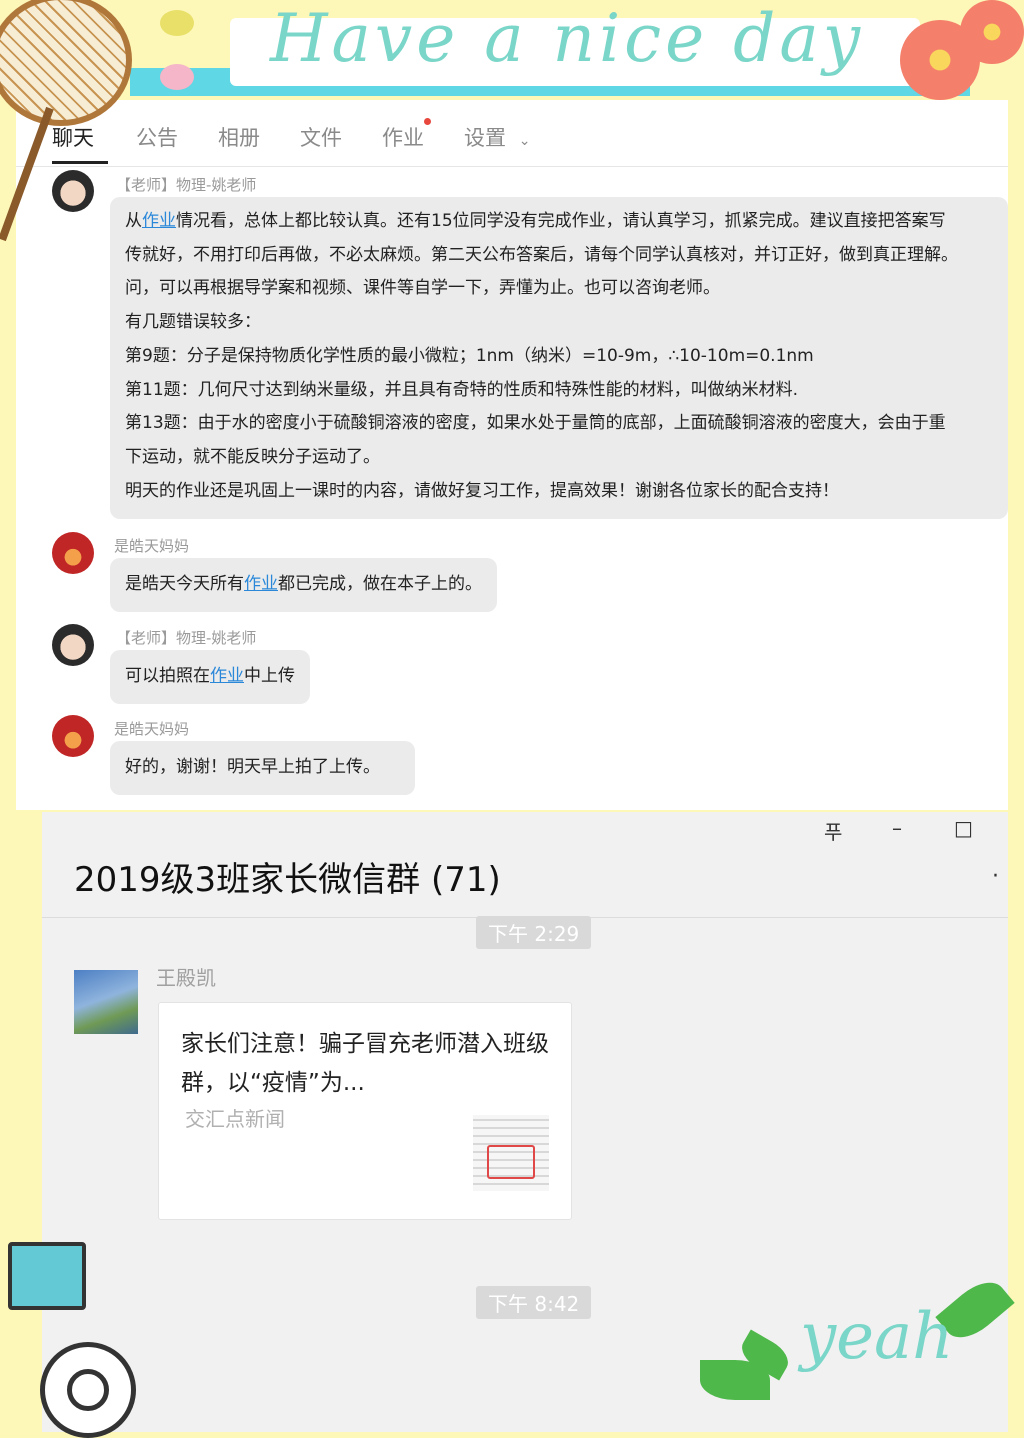  Describe the element at coordinates (992, 32) in the screenshot. I see `flower-icon` at that location.